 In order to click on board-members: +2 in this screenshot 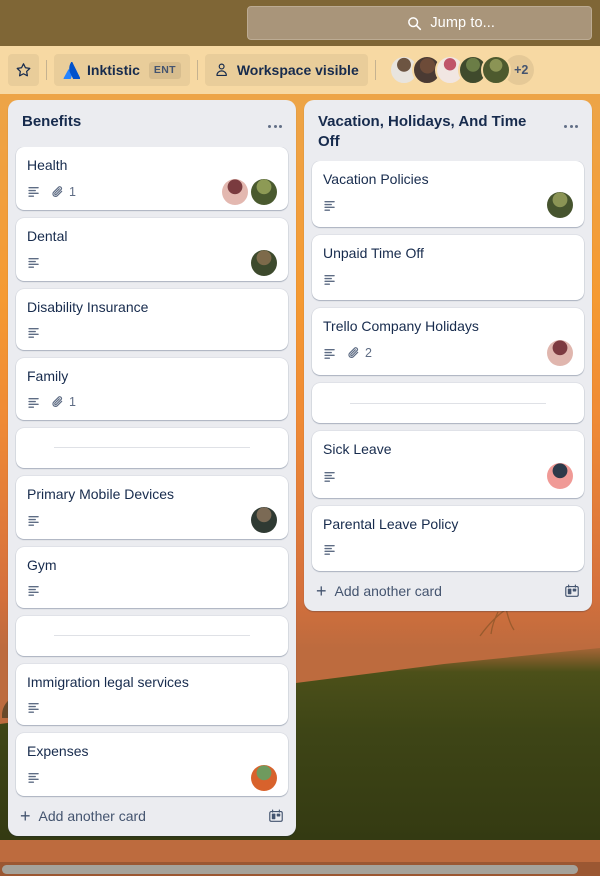, I will do `click(461, 70)`.